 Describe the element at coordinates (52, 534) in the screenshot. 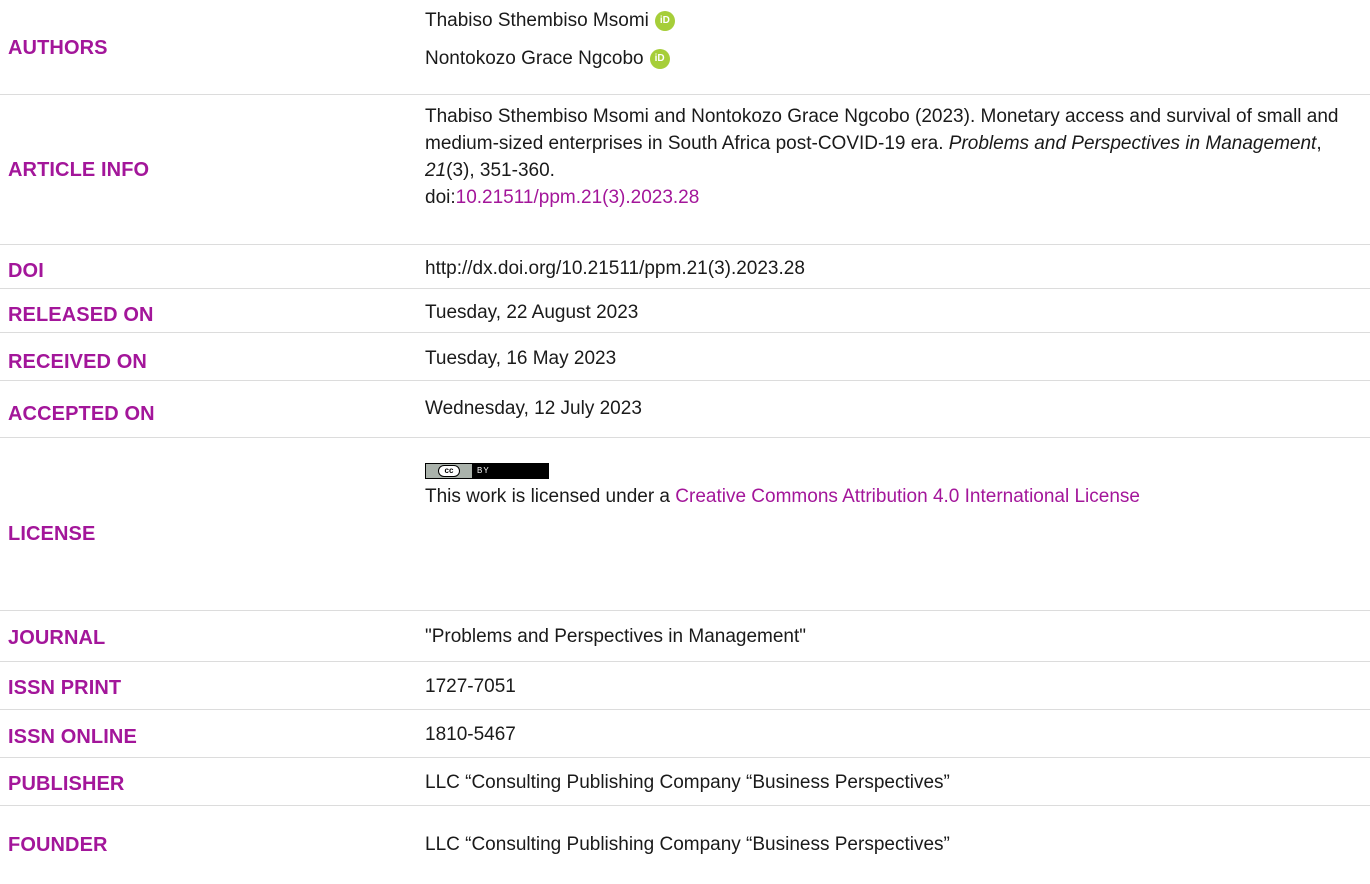

I see `license-label: LICENSE` at that location.